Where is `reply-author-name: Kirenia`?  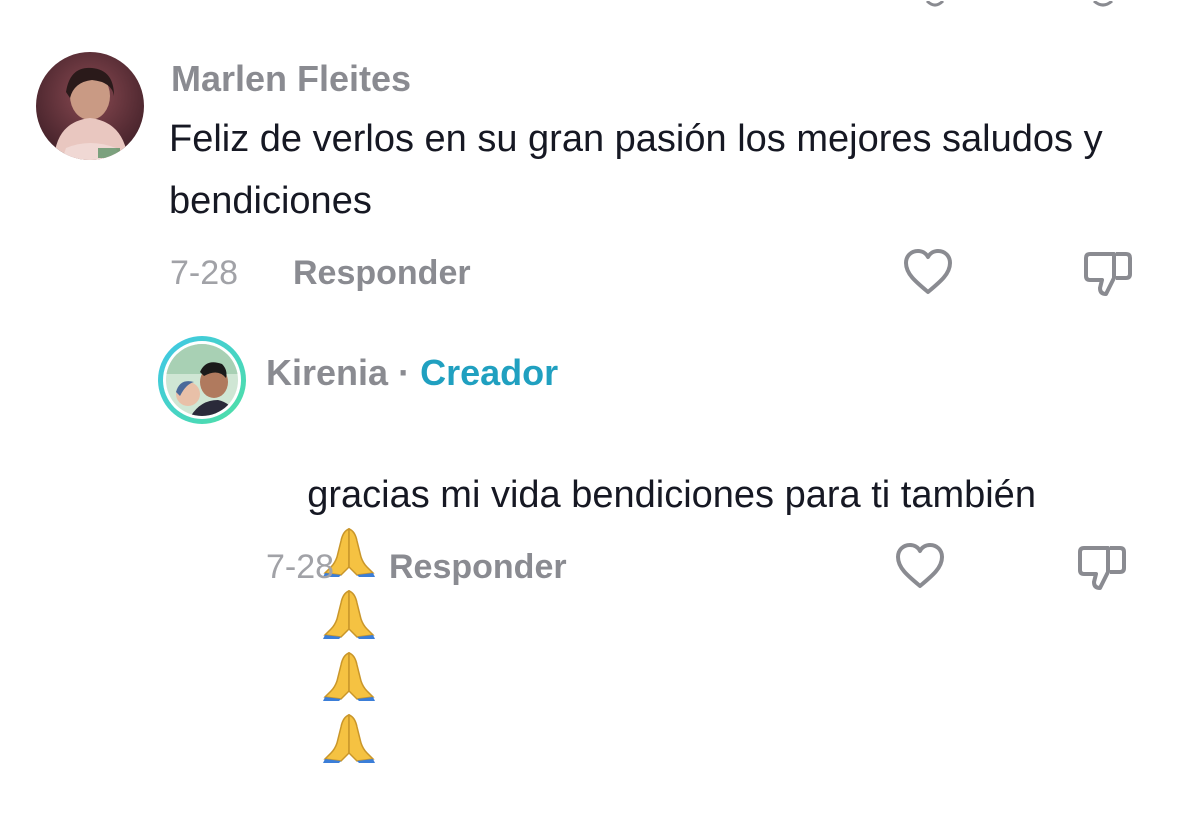 reply-author-name: Kirenia is located at coordinates (327, 372).